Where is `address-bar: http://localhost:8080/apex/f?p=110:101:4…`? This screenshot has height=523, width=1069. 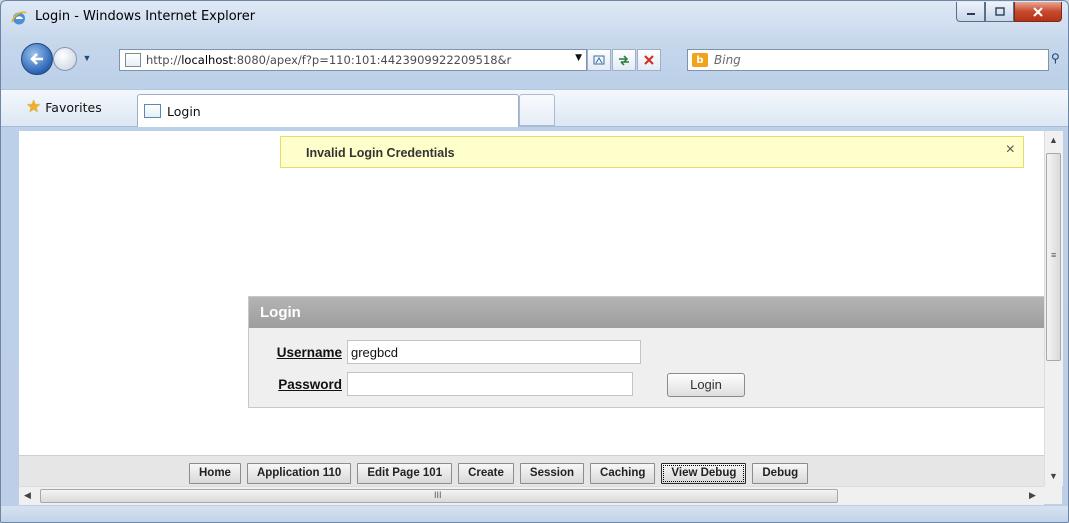 address-bar: http://localhost:8080/apex/f?p=110:101:4… is located at coordinates (353, 60).